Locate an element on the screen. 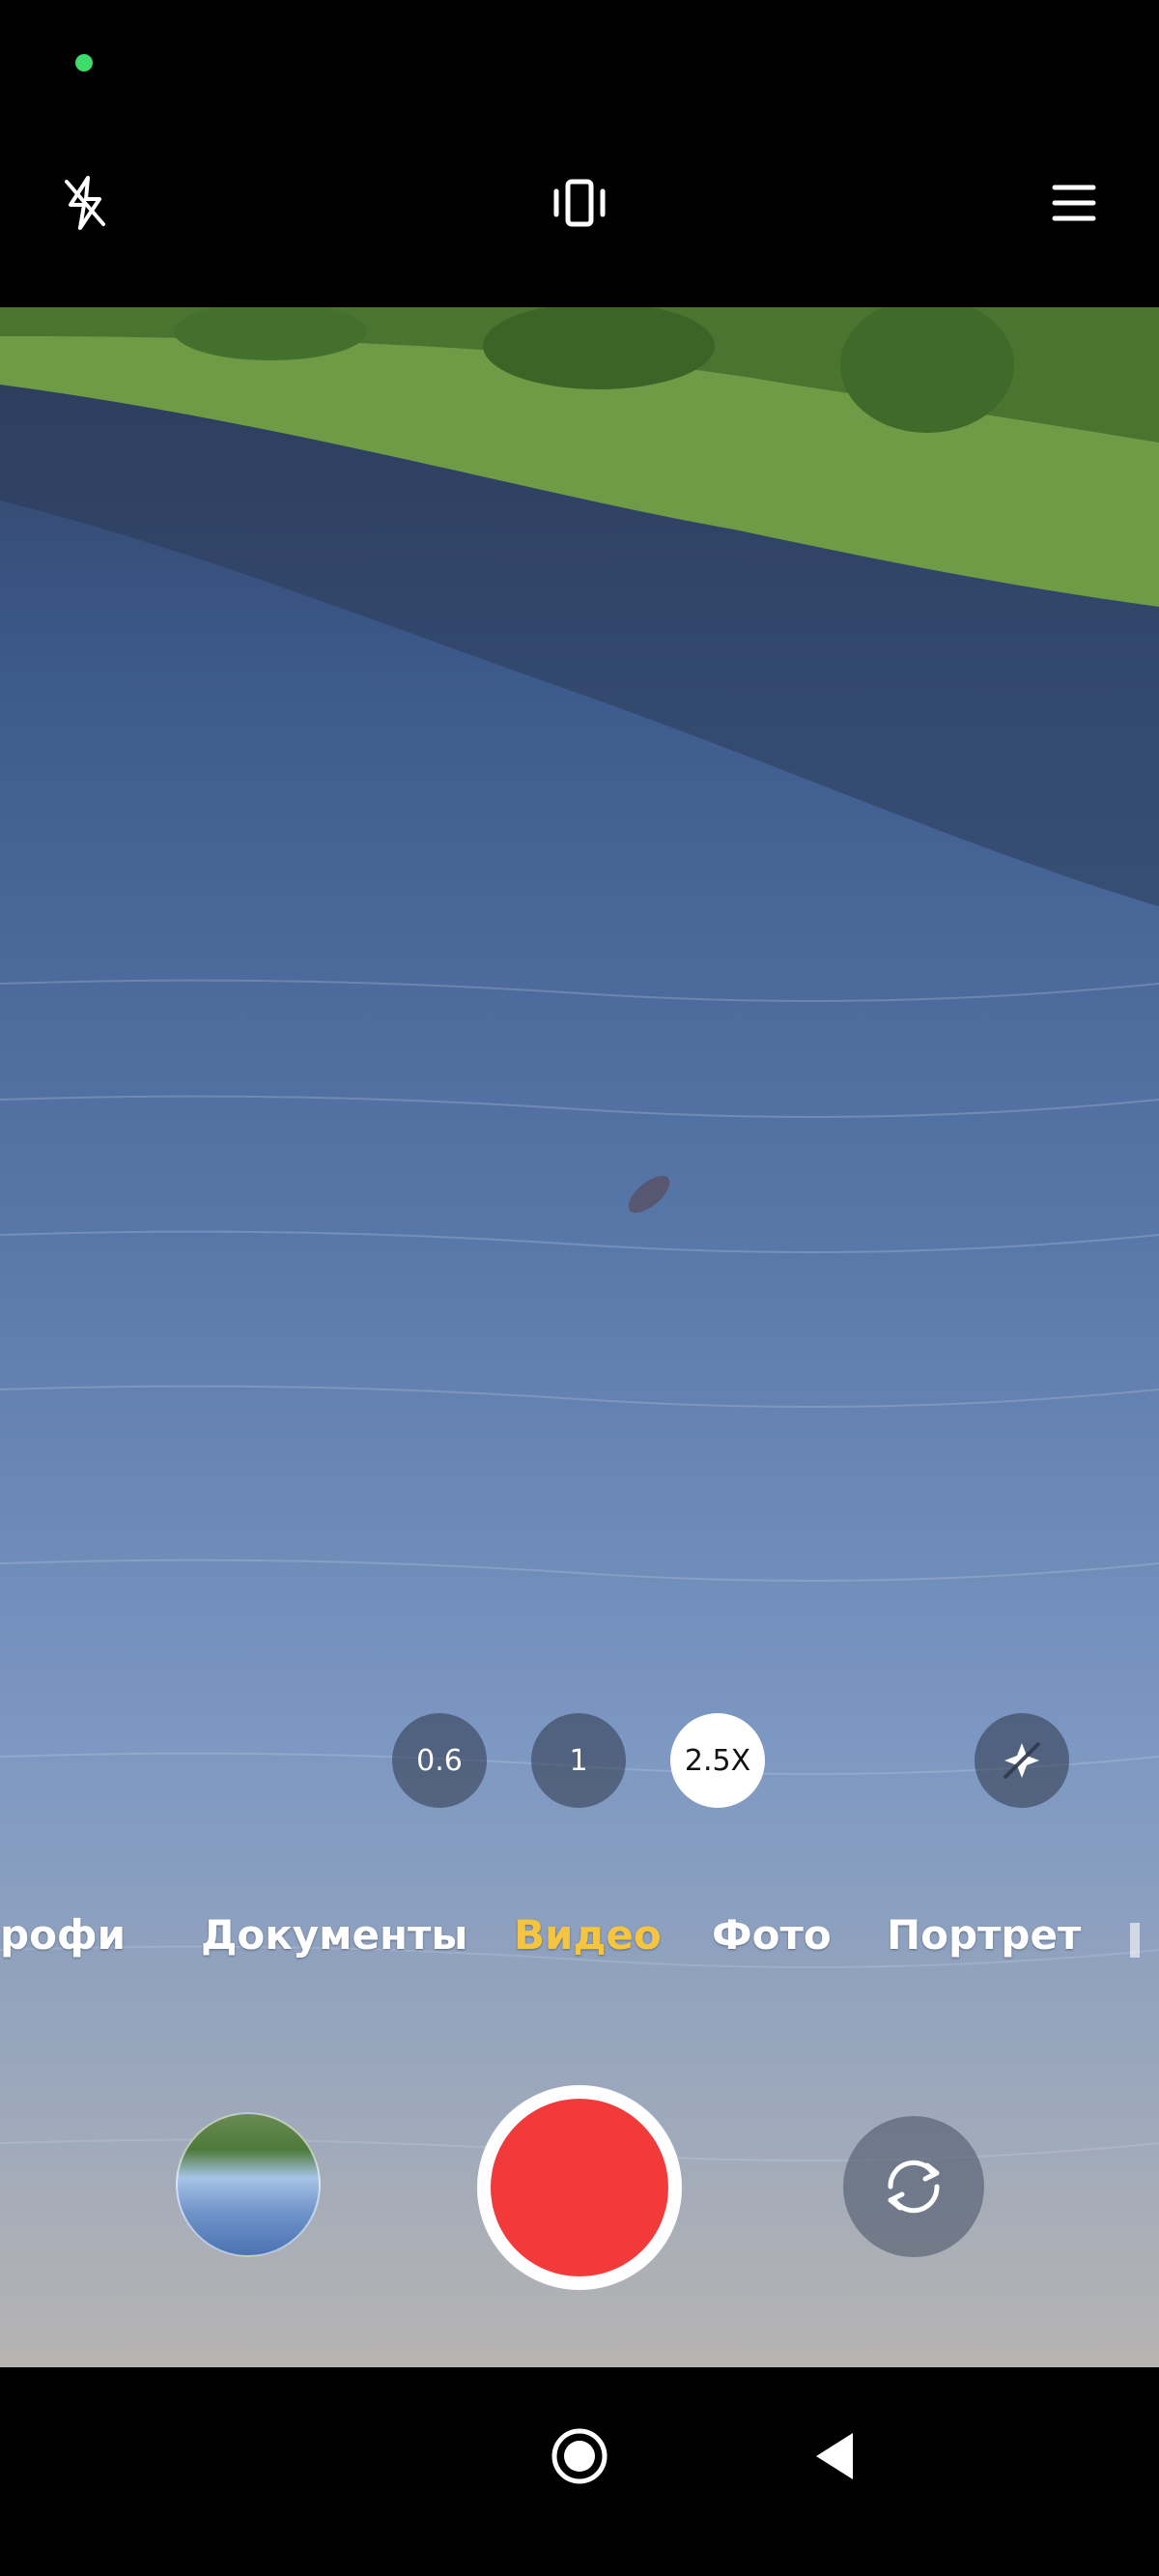 Image resolution: width=1159 pixels, height=2576 pixels. back-triangle-icon is located at coordinates (834, 2456).